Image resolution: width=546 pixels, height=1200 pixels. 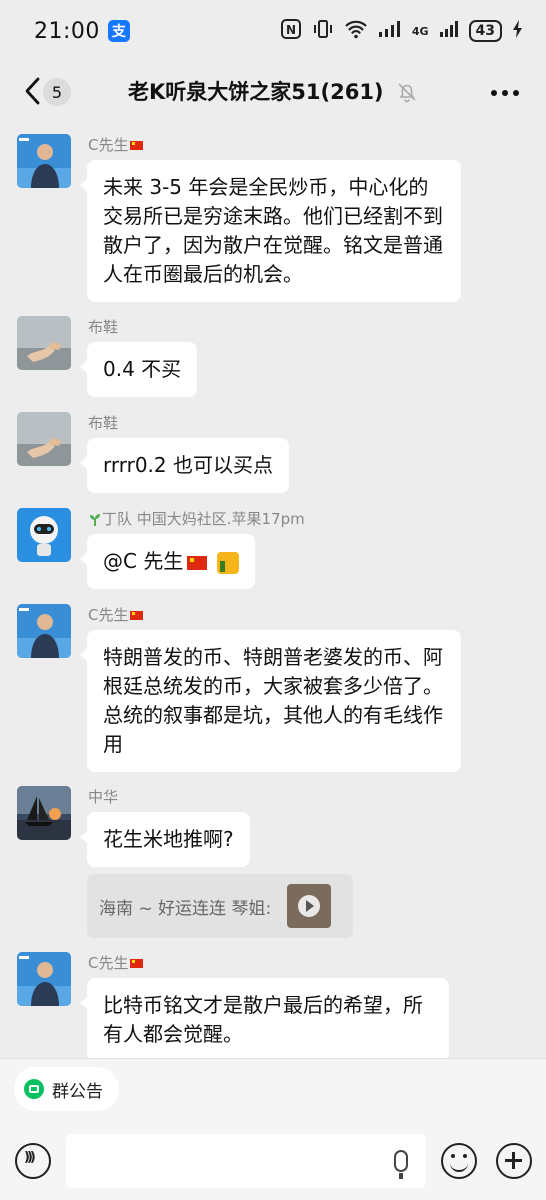 I want to click on signal-icon, so click(x=390, y=31).